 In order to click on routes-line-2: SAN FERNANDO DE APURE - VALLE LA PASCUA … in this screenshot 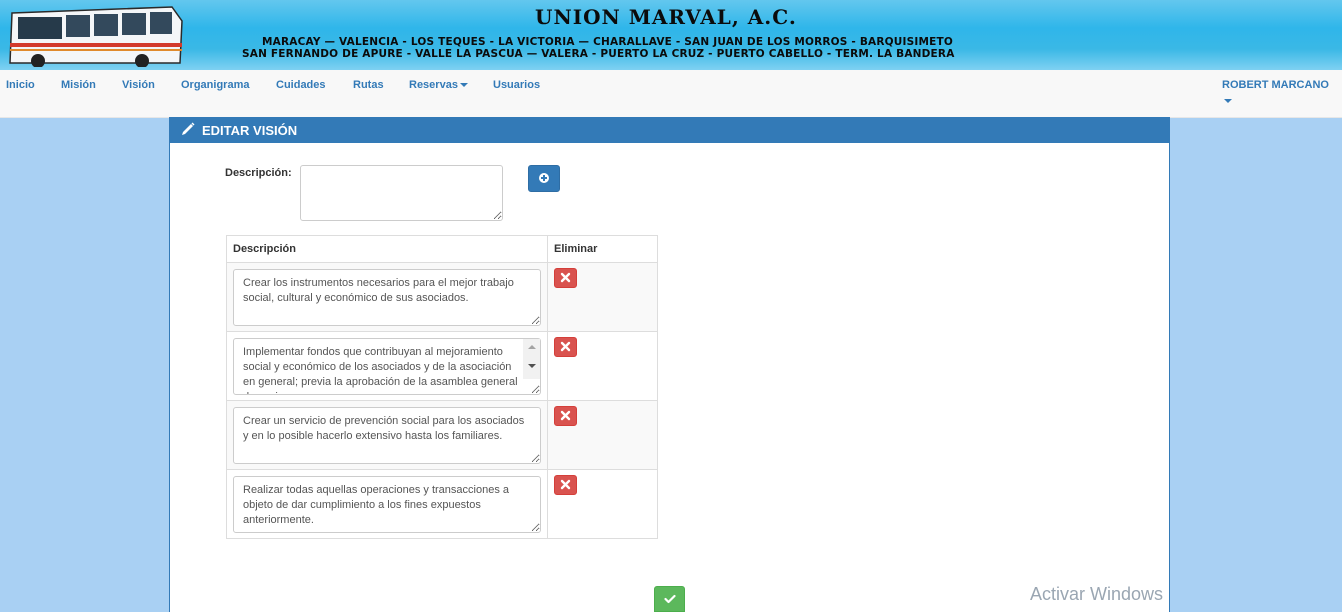, I will do `click(598, 54)`.